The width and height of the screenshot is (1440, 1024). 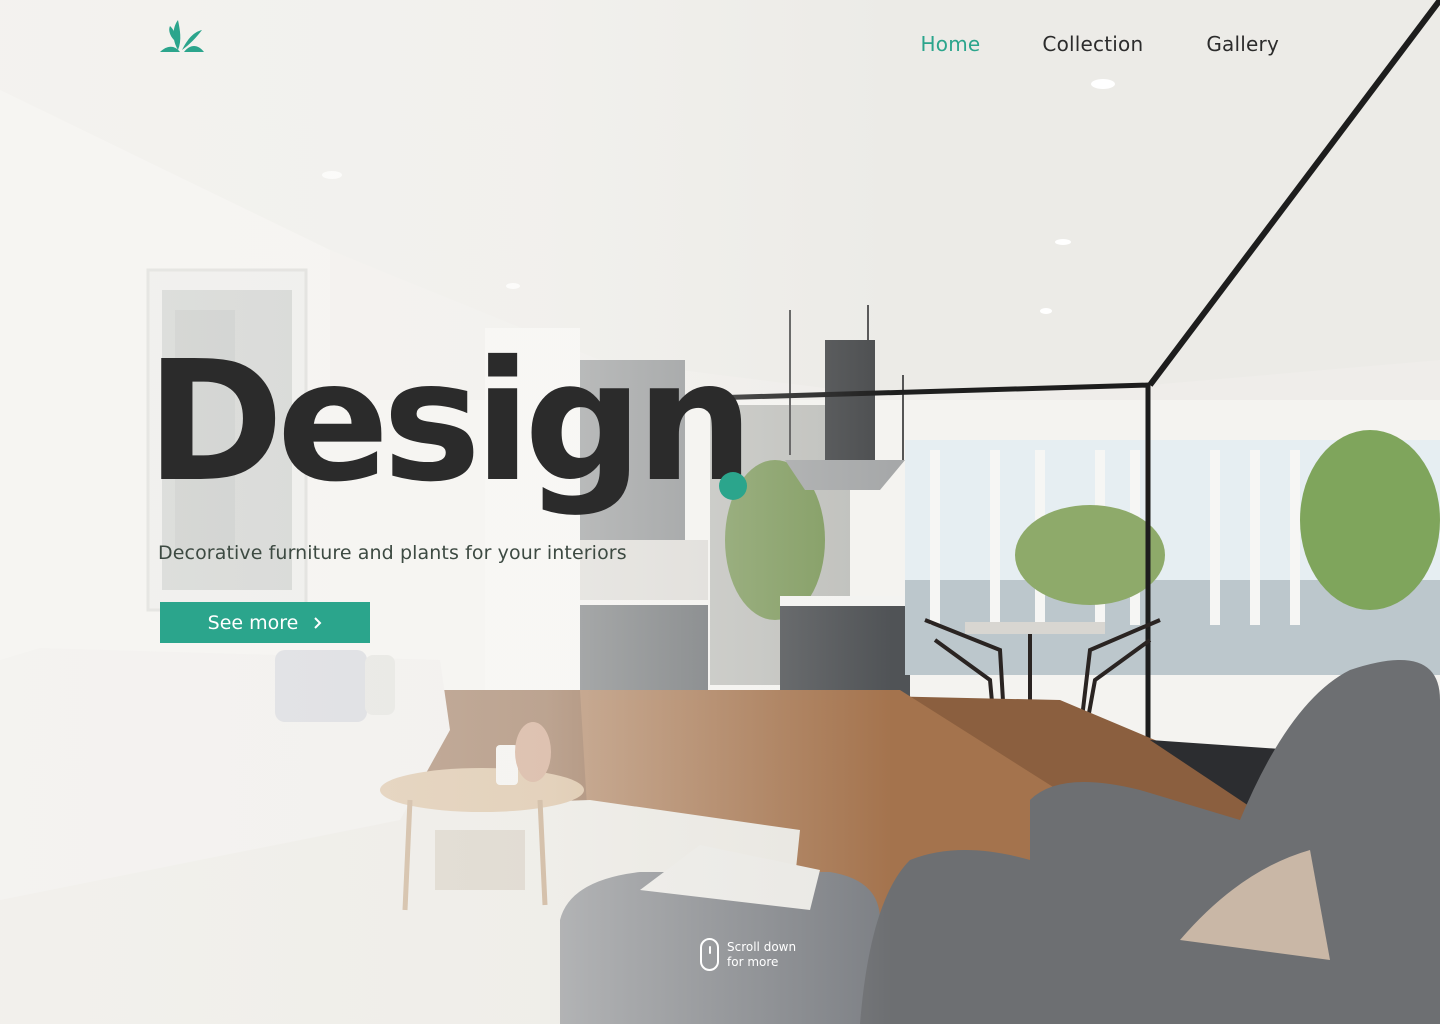 I want to click on see-more-button: See more, so click(x=265, y=622).